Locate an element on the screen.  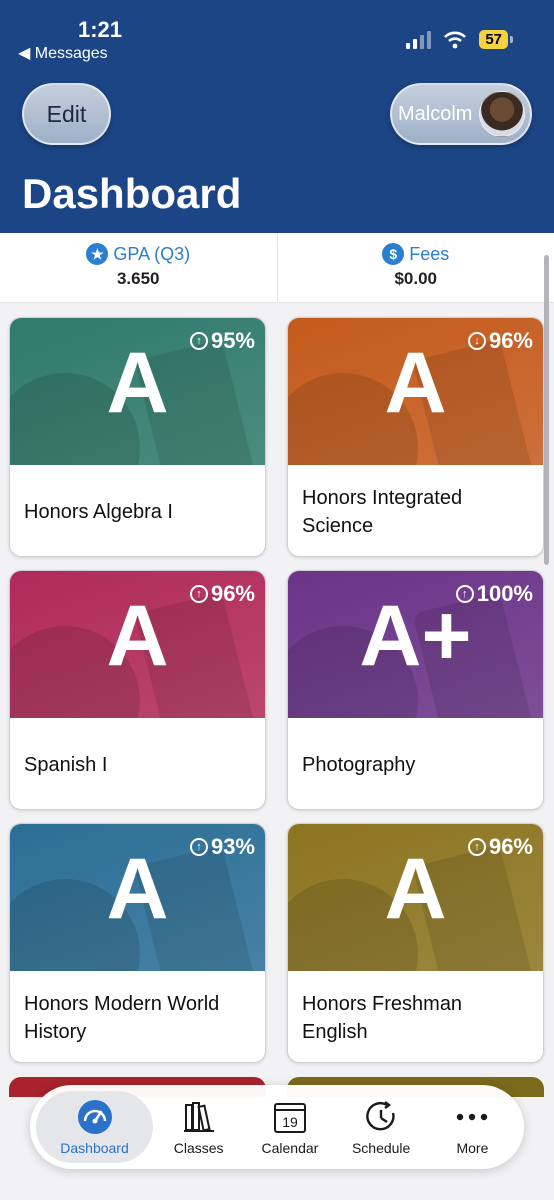
class-card-banner: ↑ 93% A is located at coordinates (137, 897).